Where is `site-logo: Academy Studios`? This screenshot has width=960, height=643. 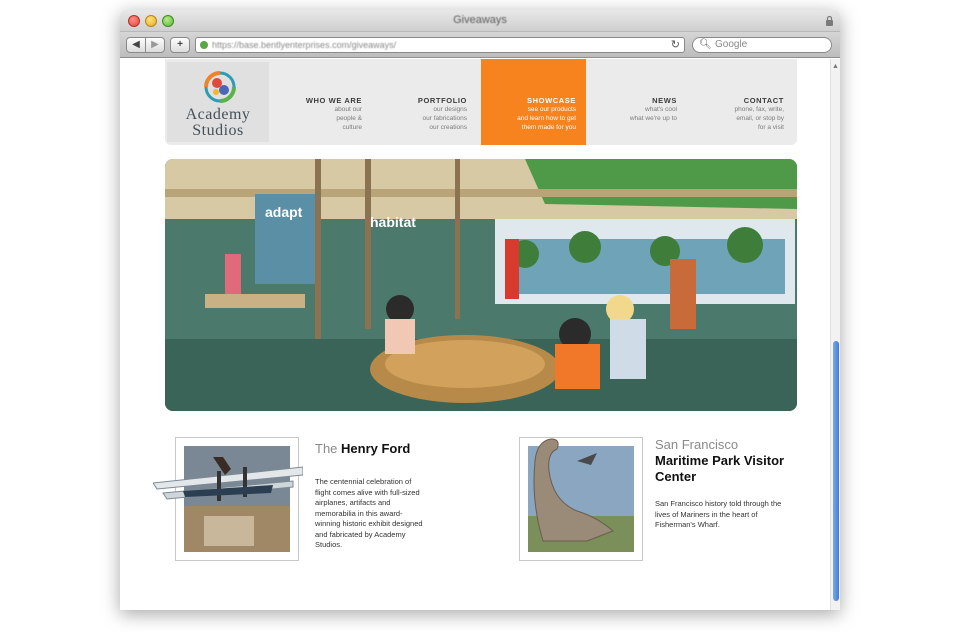
site-logo: Academy Studios is located at coordinates (218, 102).